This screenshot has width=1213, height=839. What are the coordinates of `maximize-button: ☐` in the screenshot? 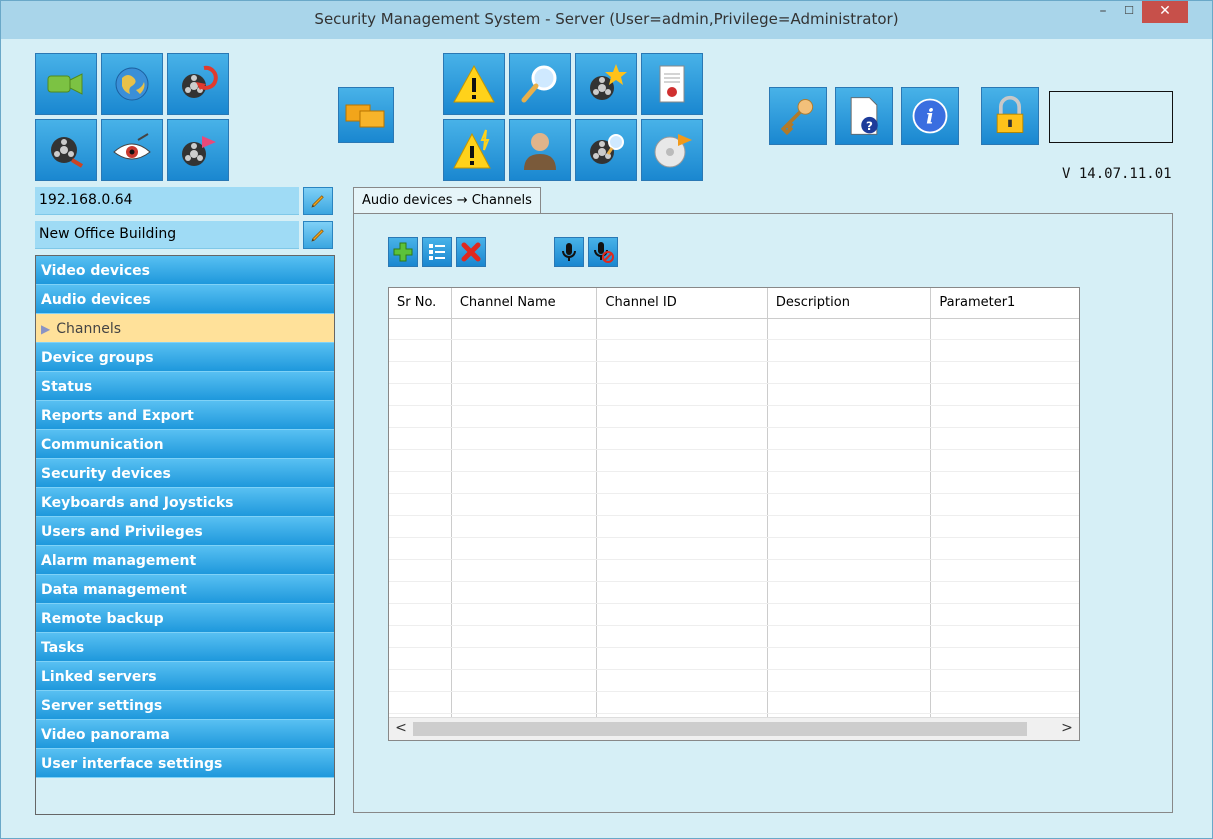 It's located at (1129, 12).